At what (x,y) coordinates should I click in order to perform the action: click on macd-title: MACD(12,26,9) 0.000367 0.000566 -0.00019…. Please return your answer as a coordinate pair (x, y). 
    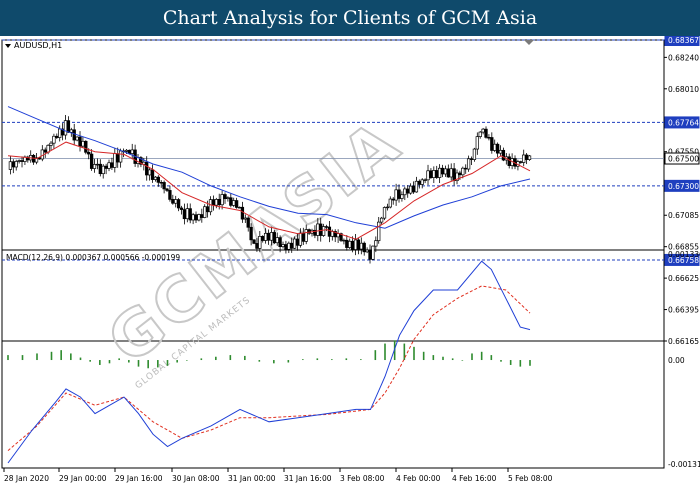
    Looking at the image, I should click on (93, 257).